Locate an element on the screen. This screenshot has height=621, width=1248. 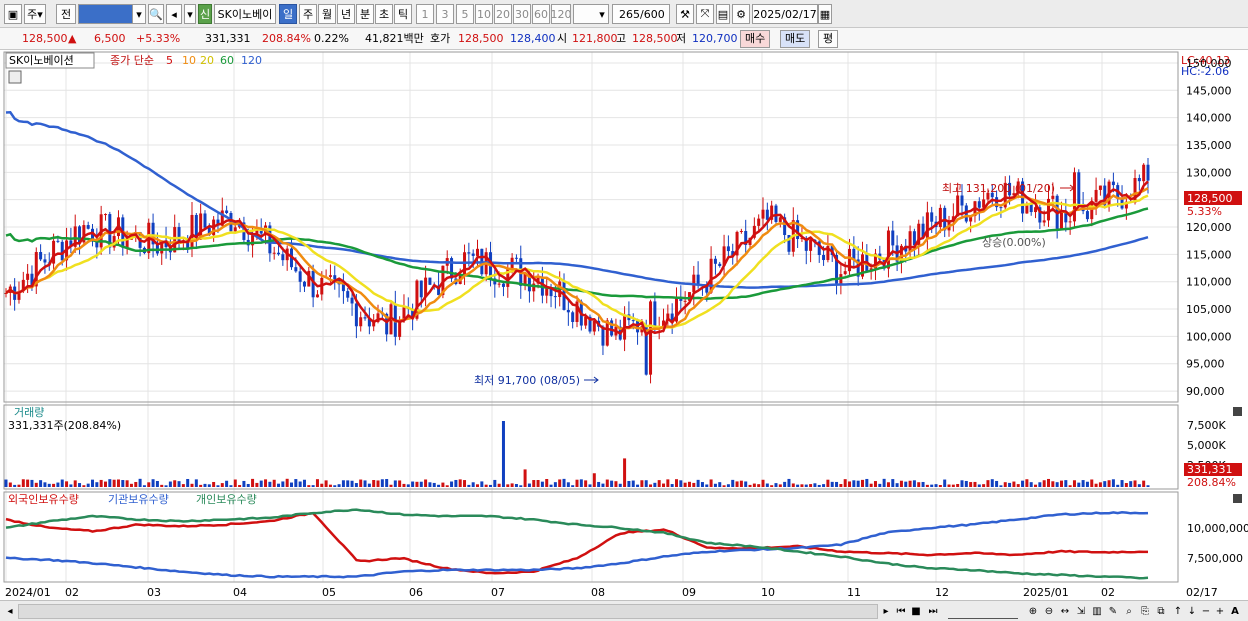
zoom-slider is located at coordinates (983, 611).